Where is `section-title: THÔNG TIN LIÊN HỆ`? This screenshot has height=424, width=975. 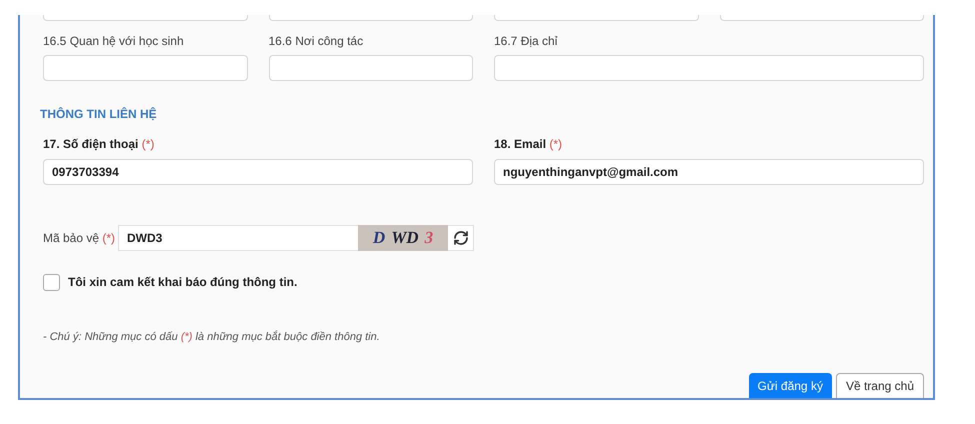 section-title: THÔNG TIN LIÊN HỆ is located at coordinates (99, 114).